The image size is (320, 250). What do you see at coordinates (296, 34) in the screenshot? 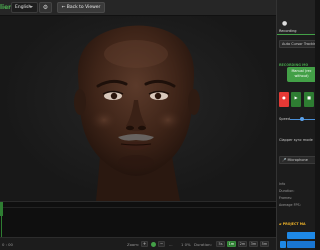
I see `active-tab-indicator` at bounding box center [296, 34].